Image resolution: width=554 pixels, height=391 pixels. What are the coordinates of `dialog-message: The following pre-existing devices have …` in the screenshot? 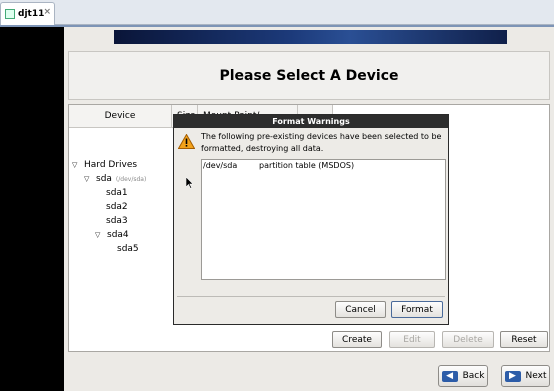 It's located at (321, 142).